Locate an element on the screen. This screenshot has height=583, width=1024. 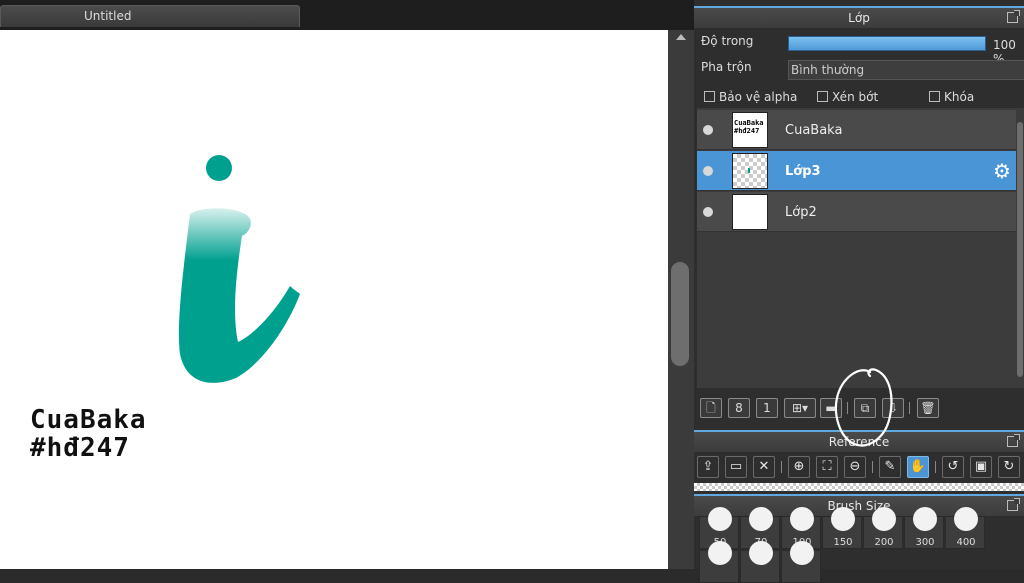
brush-size-label: 400 is located at coordinates (966, 542).